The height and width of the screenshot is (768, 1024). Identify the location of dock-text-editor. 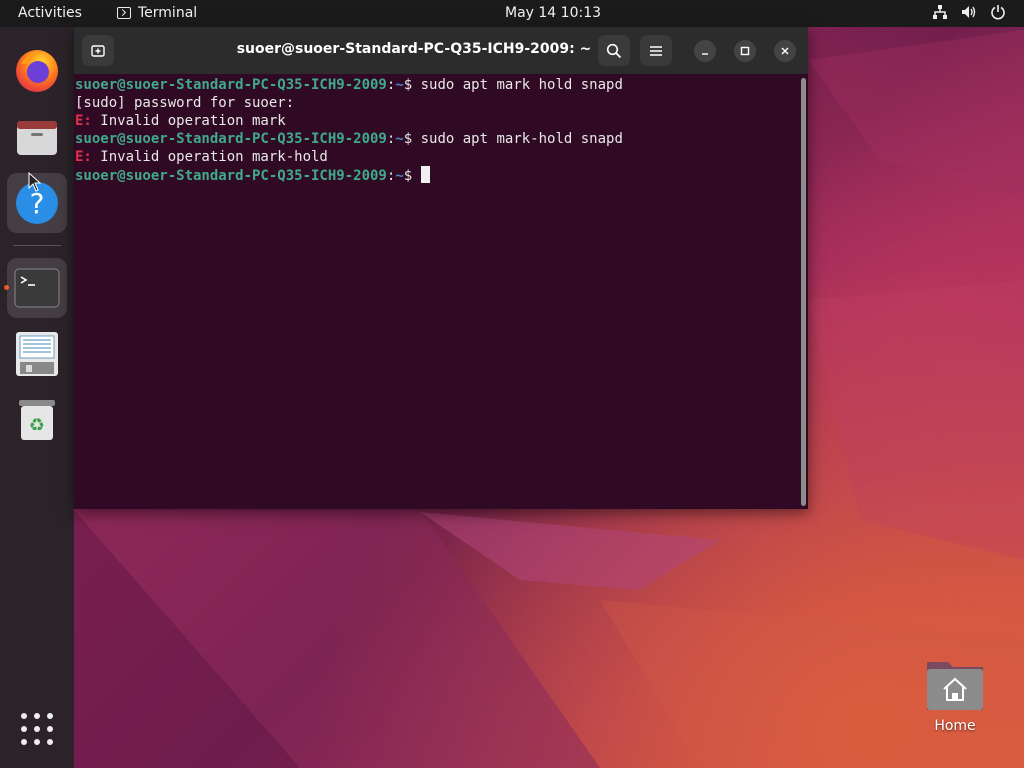
(37, 354).